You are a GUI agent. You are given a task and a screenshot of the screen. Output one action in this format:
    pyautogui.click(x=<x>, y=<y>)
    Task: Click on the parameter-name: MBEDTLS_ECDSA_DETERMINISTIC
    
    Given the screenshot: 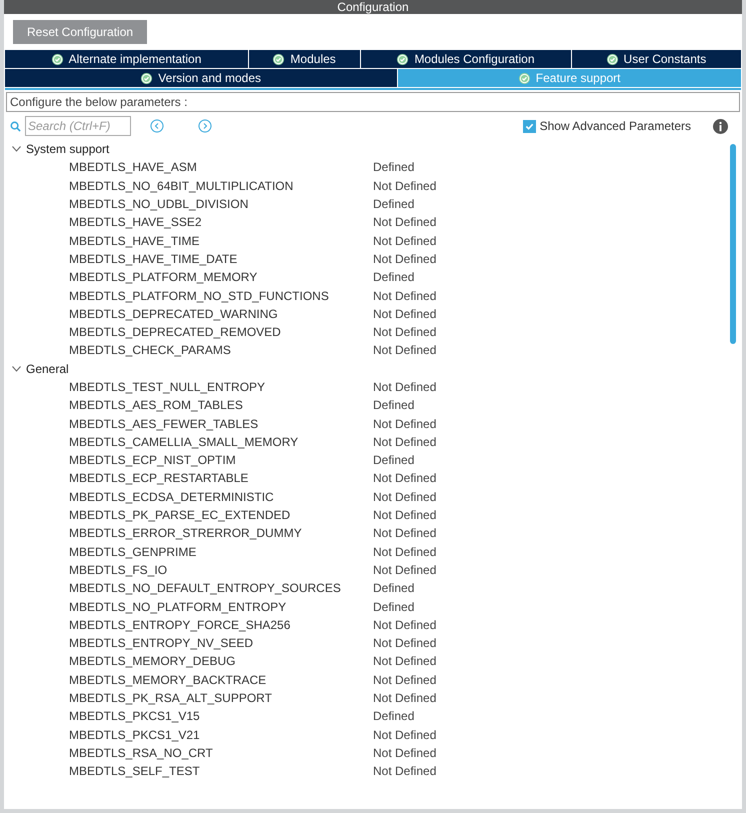 What is the action you would take?
    pyautogui.click(x=221, y=497)
    